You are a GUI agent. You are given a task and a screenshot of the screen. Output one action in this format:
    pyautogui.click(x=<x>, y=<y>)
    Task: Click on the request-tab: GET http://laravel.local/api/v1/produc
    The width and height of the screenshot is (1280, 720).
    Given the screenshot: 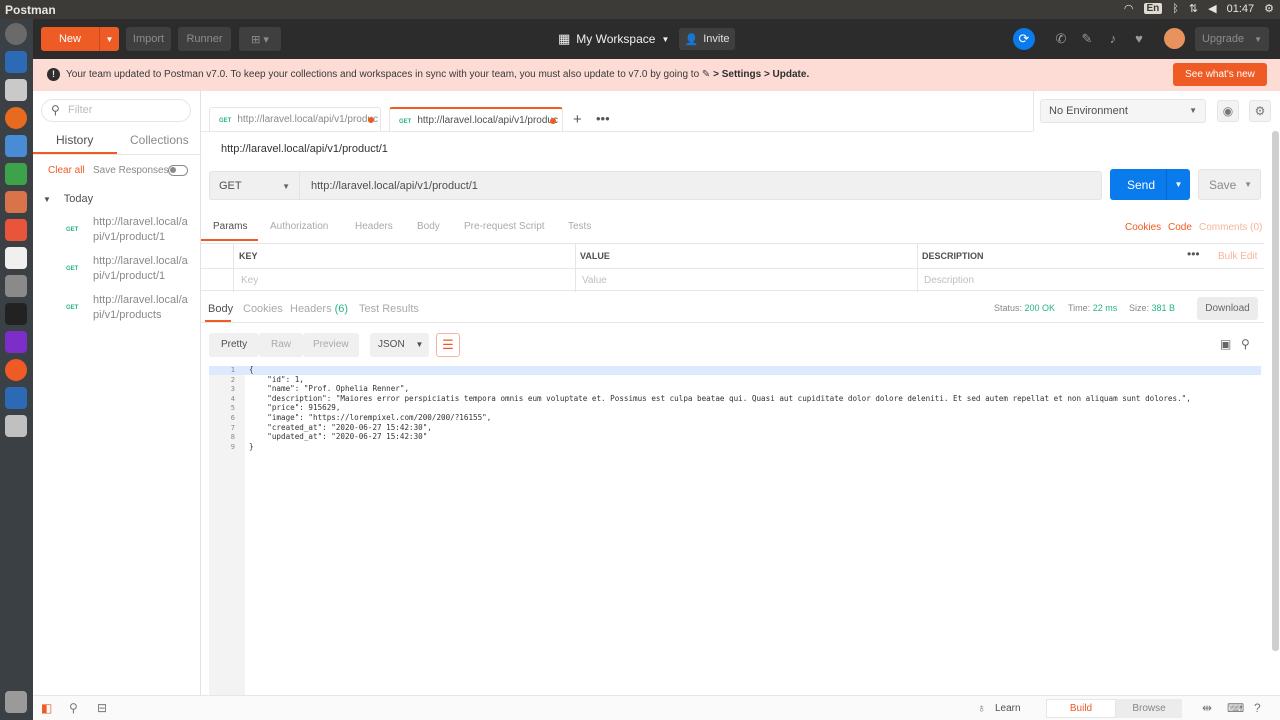 What is the action you would take?
    pyautogui.click(x=295, y=119)
    